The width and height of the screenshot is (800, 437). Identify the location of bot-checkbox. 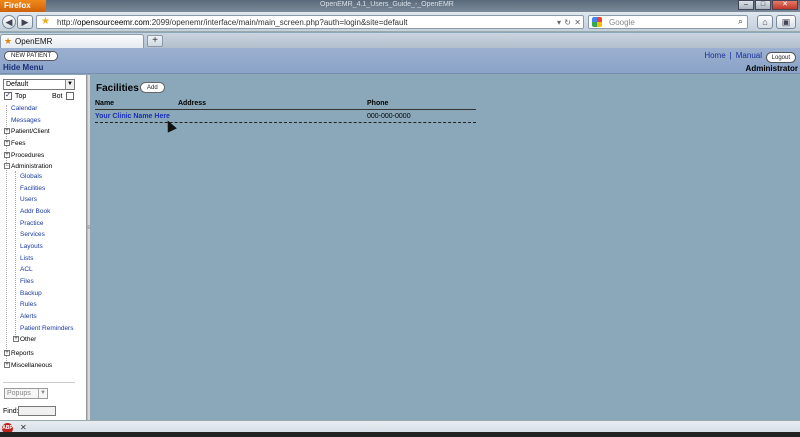
(70, 96).